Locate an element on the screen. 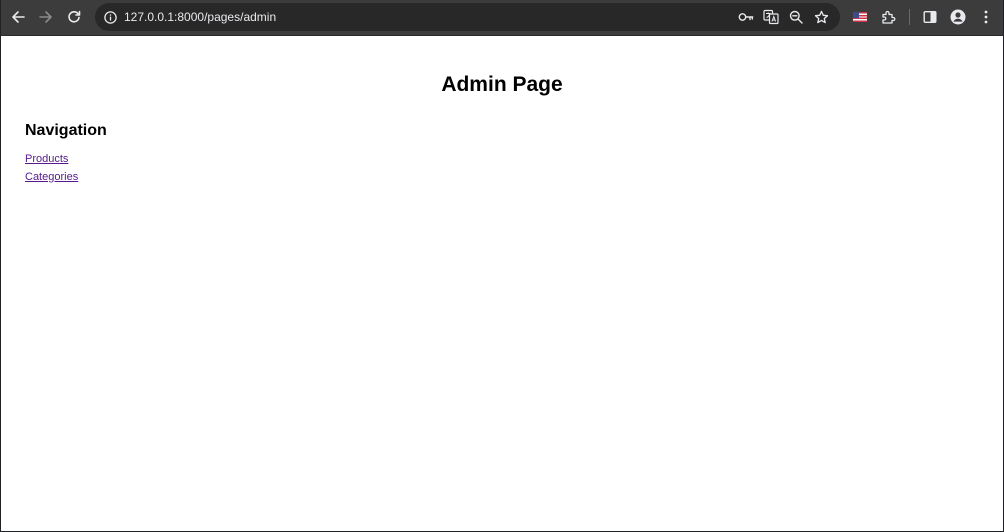 Image resolution: width=1004 pixels, height=532 pixels. back-arrow-icon is located at coordinates (18, 17).